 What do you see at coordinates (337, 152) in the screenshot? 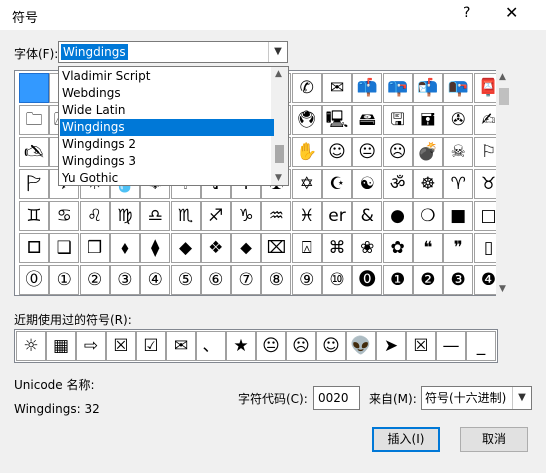
I see `symbol-cell: ☺` at bounding box center [337, 152].